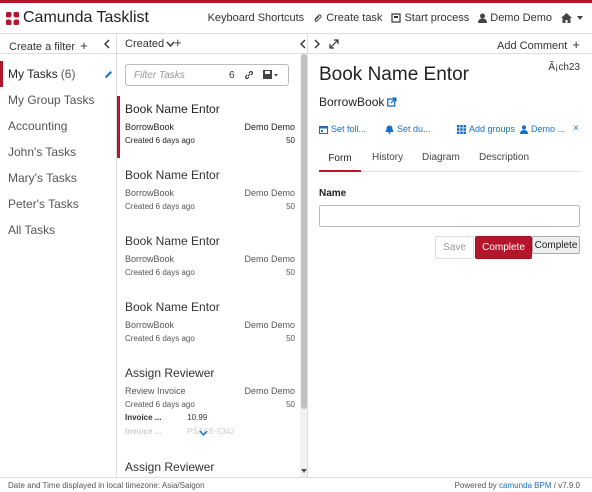  I want to click on tab-form: Form, so click(340, 160).